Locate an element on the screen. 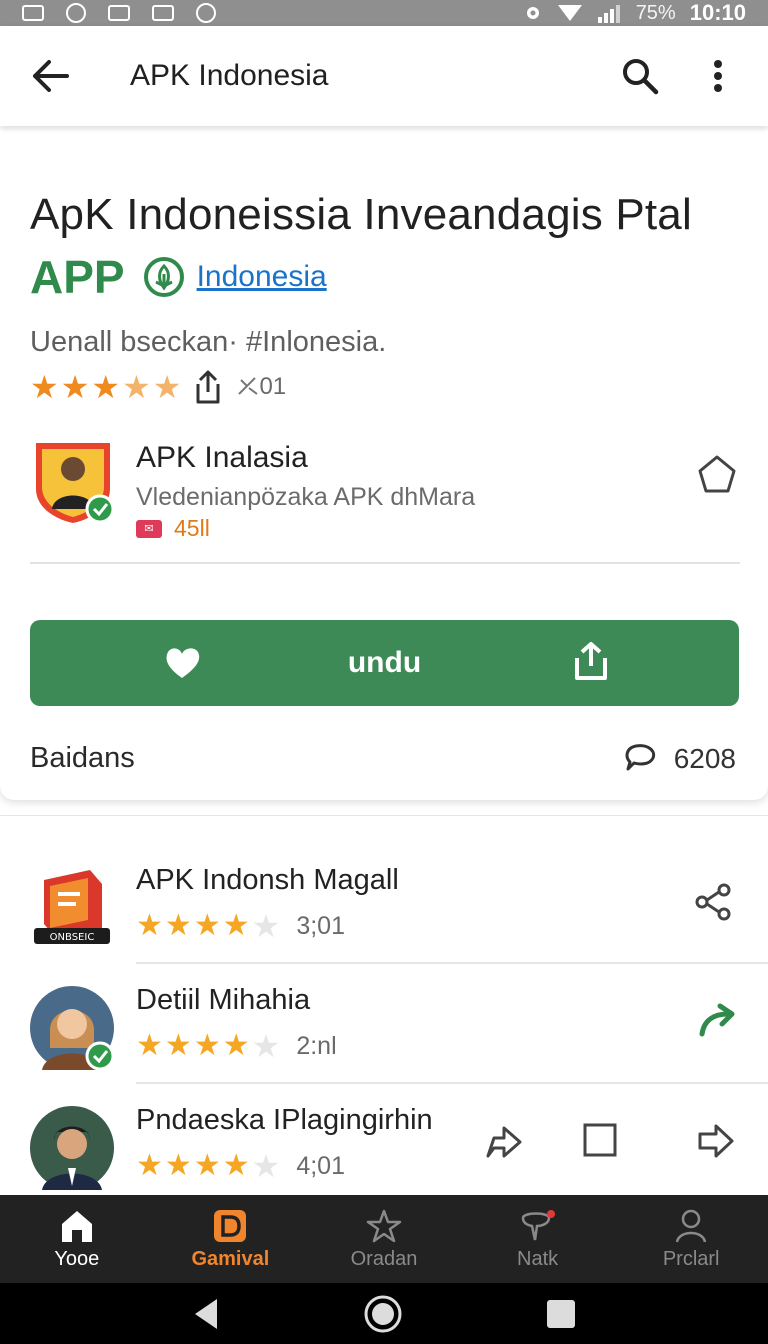  divider is located at coordinates (385, 563).